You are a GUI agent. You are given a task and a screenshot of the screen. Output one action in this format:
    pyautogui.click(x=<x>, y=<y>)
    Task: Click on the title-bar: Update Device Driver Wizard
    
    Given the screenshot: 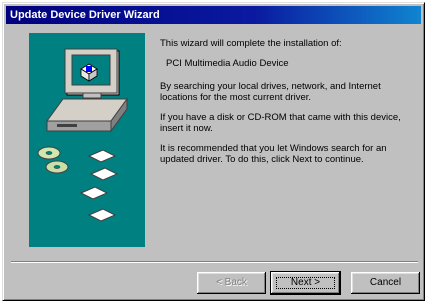 What is the action you would take?
    pyautogui.click(x=213, y=15)
    